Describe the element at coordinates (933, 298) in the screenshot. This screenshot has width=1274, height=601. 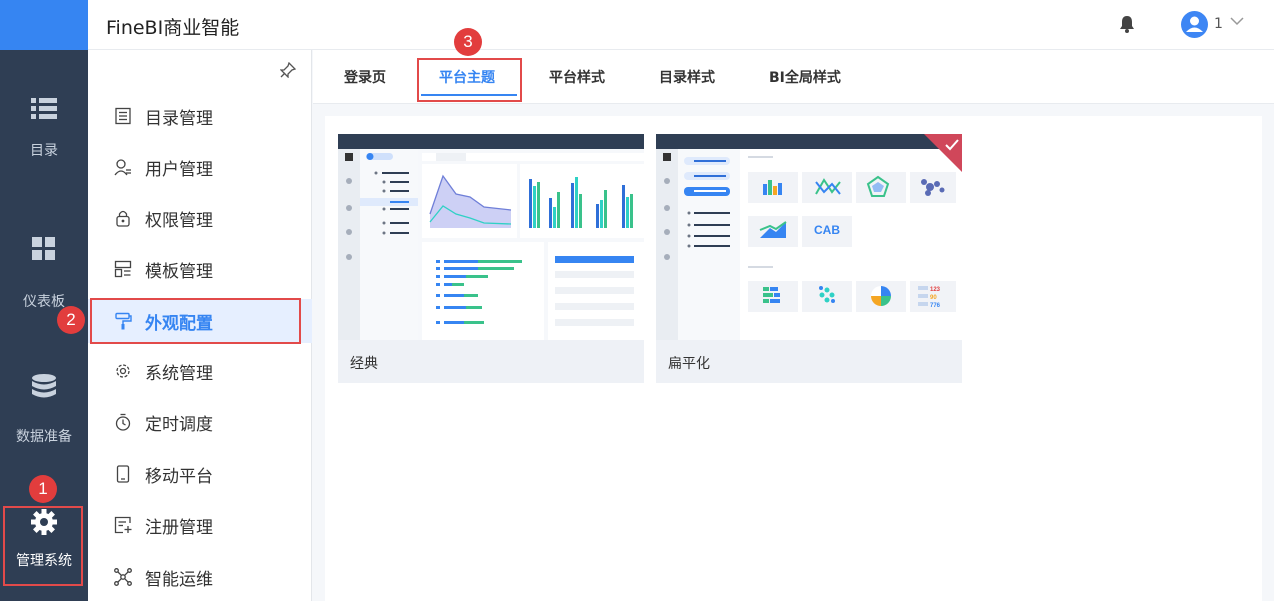
I see `preview-number-2: 90` at that location.